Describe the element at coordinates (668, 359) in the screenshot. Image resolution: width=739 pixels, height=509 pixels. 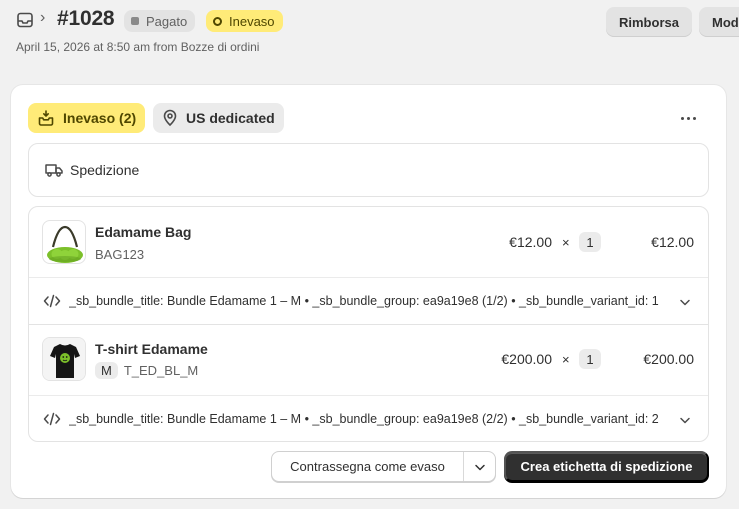
I see `line-total: €200.00` at that location.